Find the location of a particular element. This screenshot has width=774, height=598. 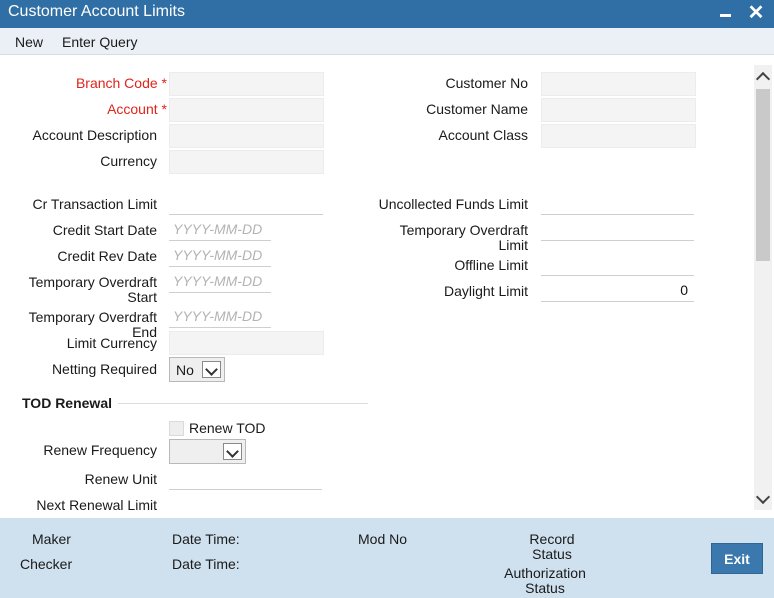

window-title: Customer Account Limits is located at coordinates (96, 11).